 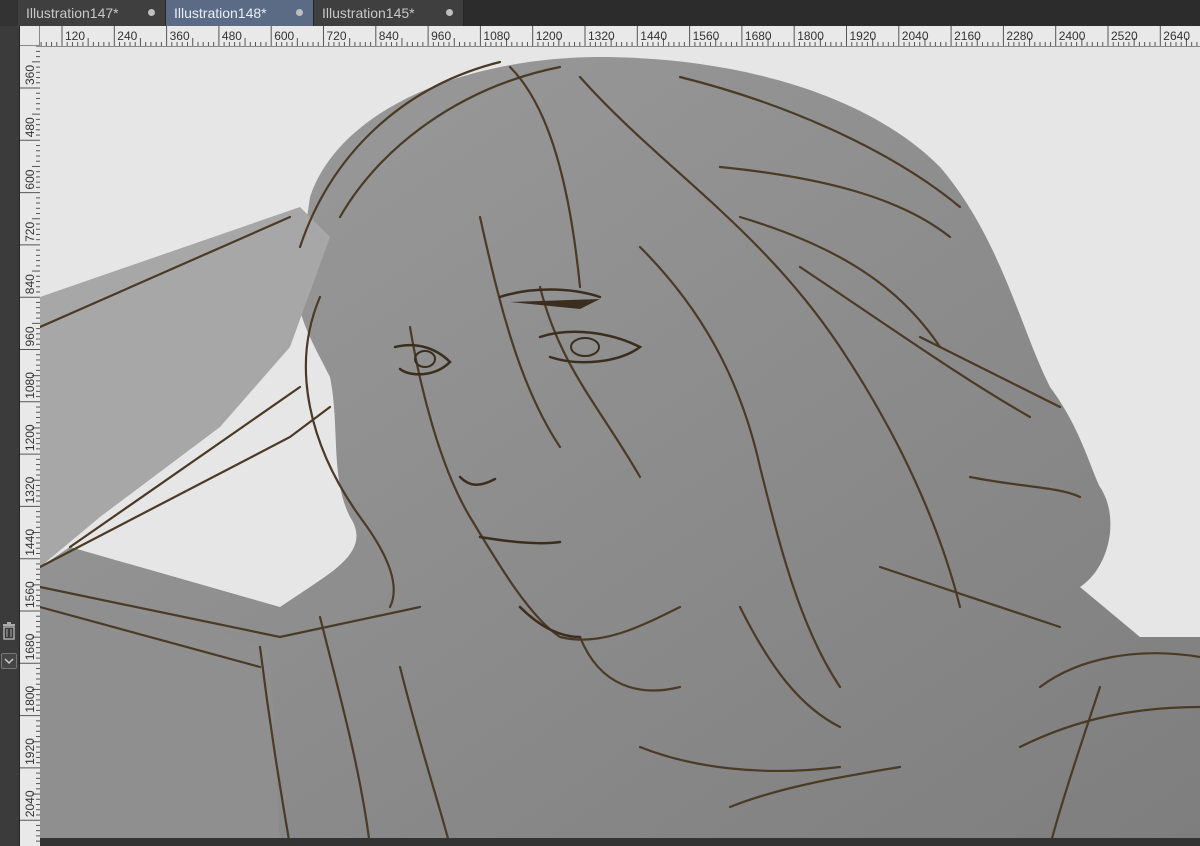 What do you see at coordinates (127, 36) in the screenshot?
I see `ruler-label: 240` at bounding box center [127, 36].